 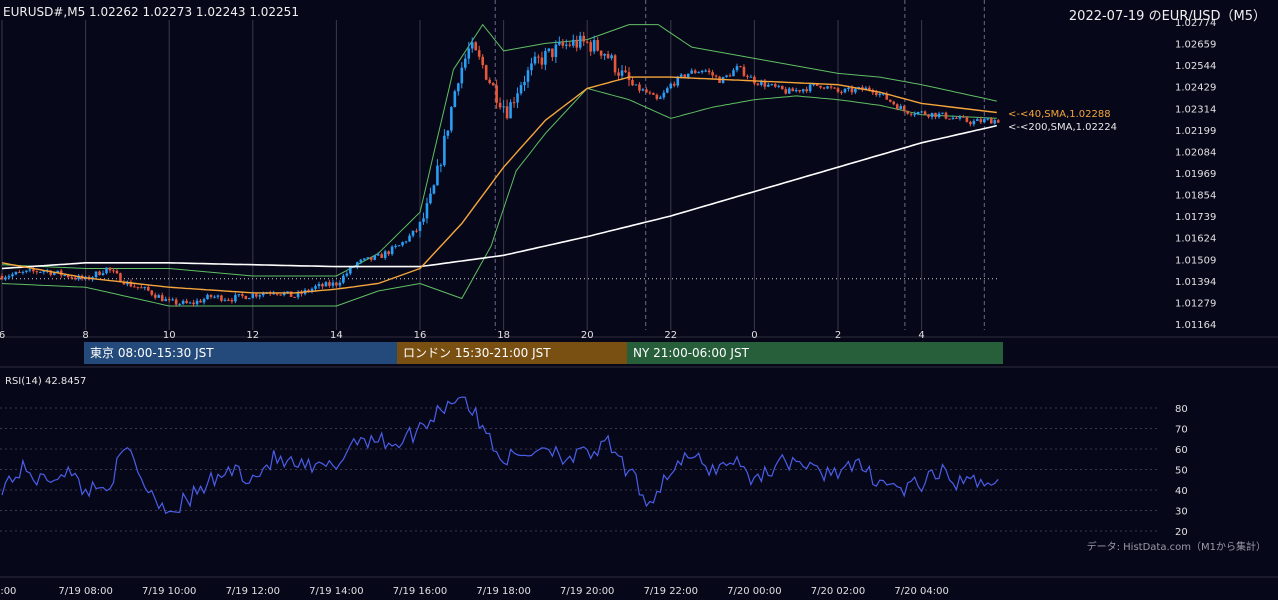 I want to click on rsi-x-tick-label: 7/19 18:00, so click(x=503, y=591).